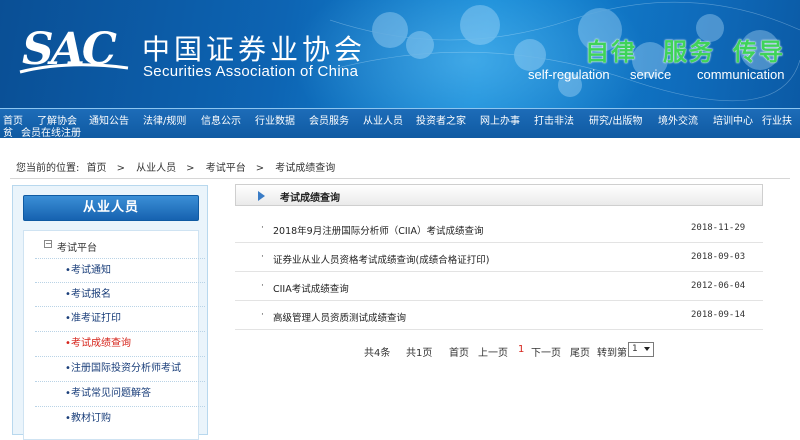  Describe the element at coordinates (74, 68) in the screenshot. I see `logo-swoosh-icon` at that location.